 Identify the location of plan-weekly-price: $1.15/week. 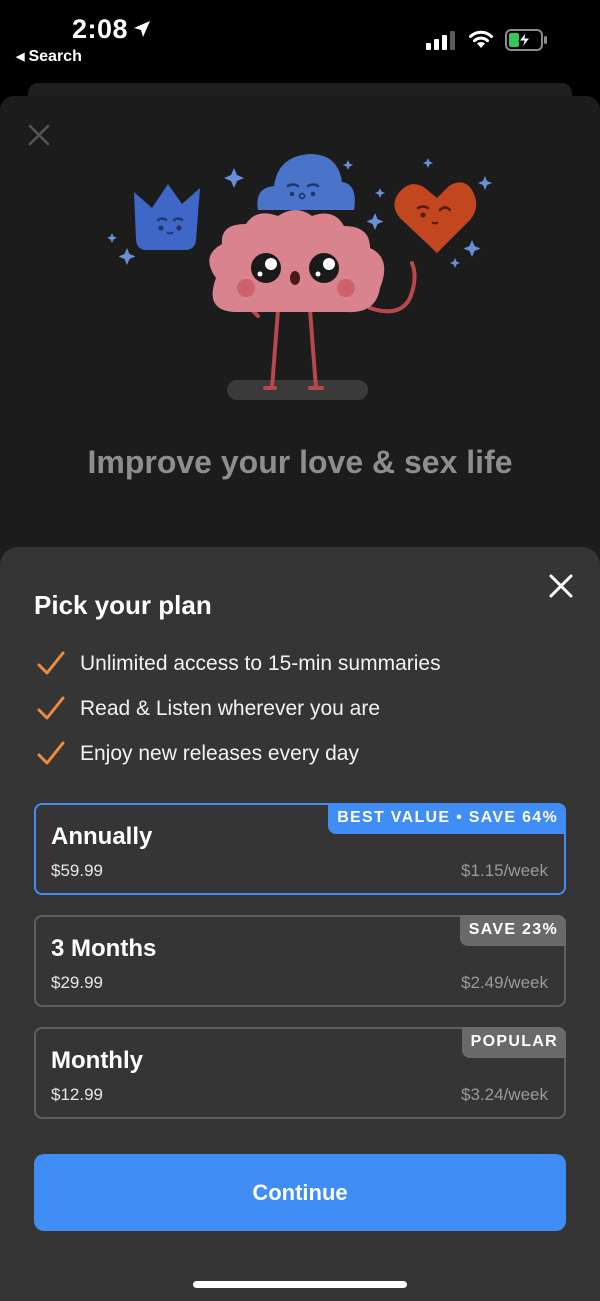
(504, 870).